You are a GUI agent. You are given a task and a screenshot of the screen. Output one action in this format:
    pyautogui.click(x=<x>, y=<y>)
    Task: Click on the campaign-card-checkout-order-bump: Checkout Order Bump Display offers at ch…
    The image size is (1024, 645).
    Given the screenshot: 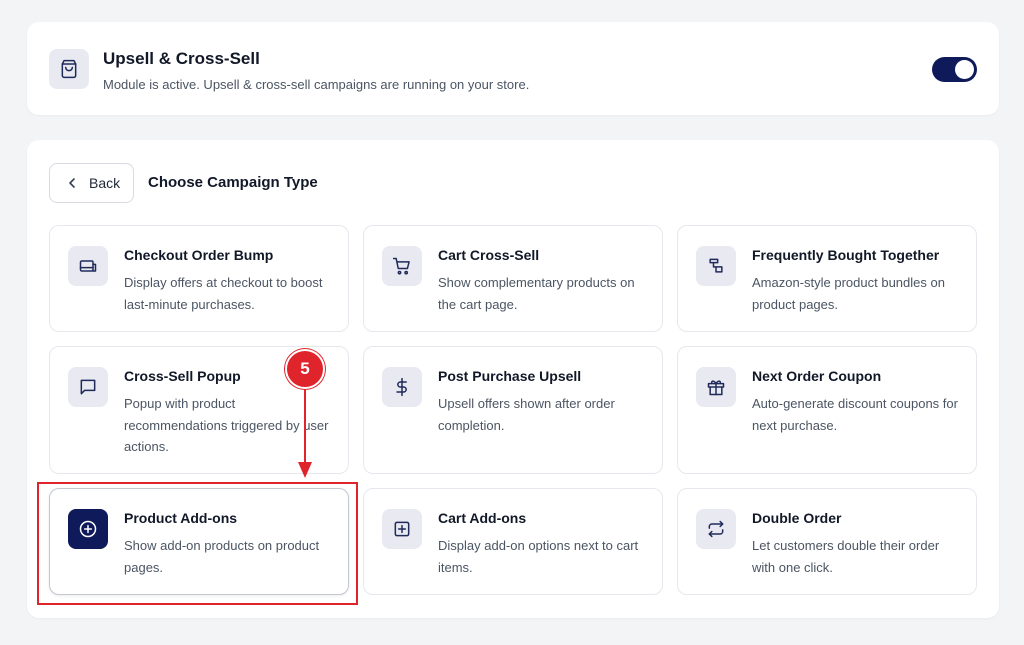 What is the action you would take?
    pyautogui.click(x=199, y=278)
    